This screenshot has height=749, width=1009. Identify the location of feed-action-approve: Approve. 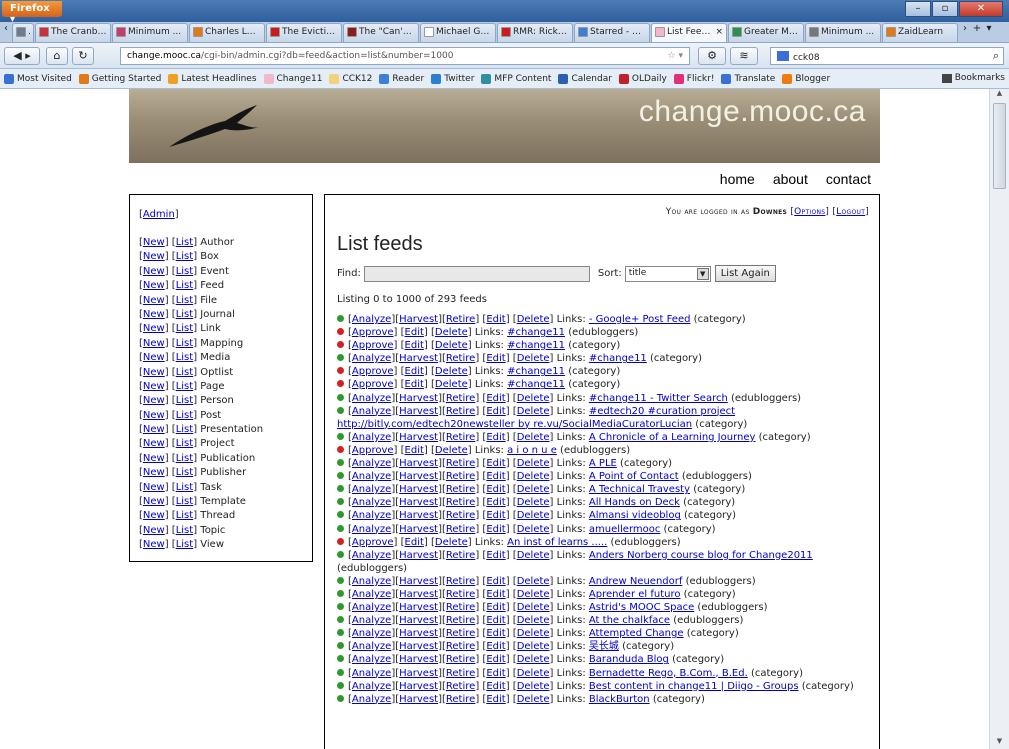
(373, 384).